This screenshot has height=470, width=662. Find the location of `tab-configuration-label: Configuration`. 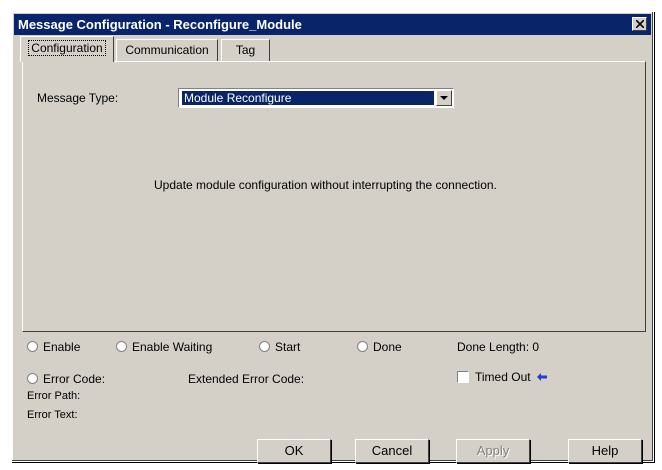

tab-configuration-label: Configuration is located at coordinates (67, 48).